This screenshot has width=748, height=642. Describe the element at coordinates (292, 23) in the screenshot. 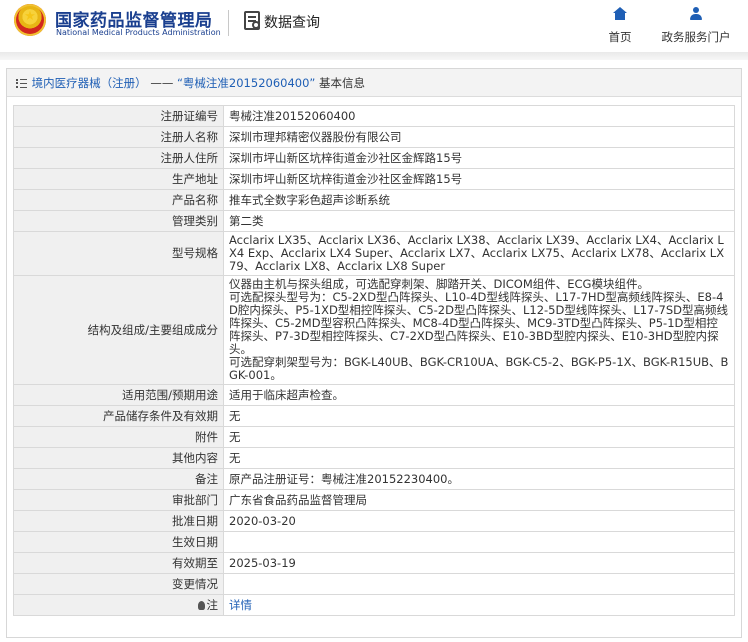

I see `data-query-label: 数据查询` at that location.